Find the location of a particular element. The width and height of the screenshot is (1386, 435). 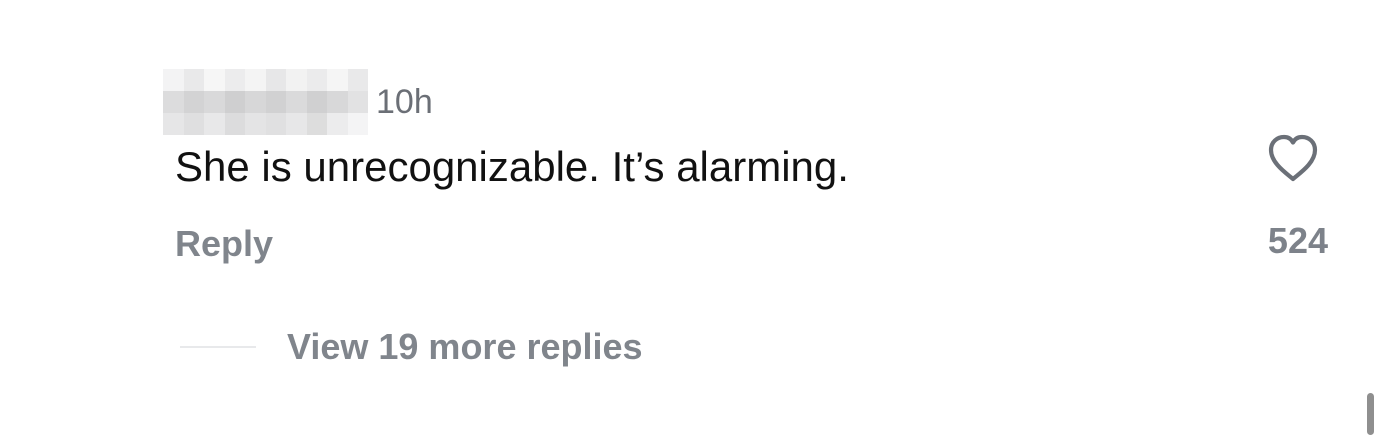

view-replies-button: View 19 more replies is located at coordinates (465, 347).